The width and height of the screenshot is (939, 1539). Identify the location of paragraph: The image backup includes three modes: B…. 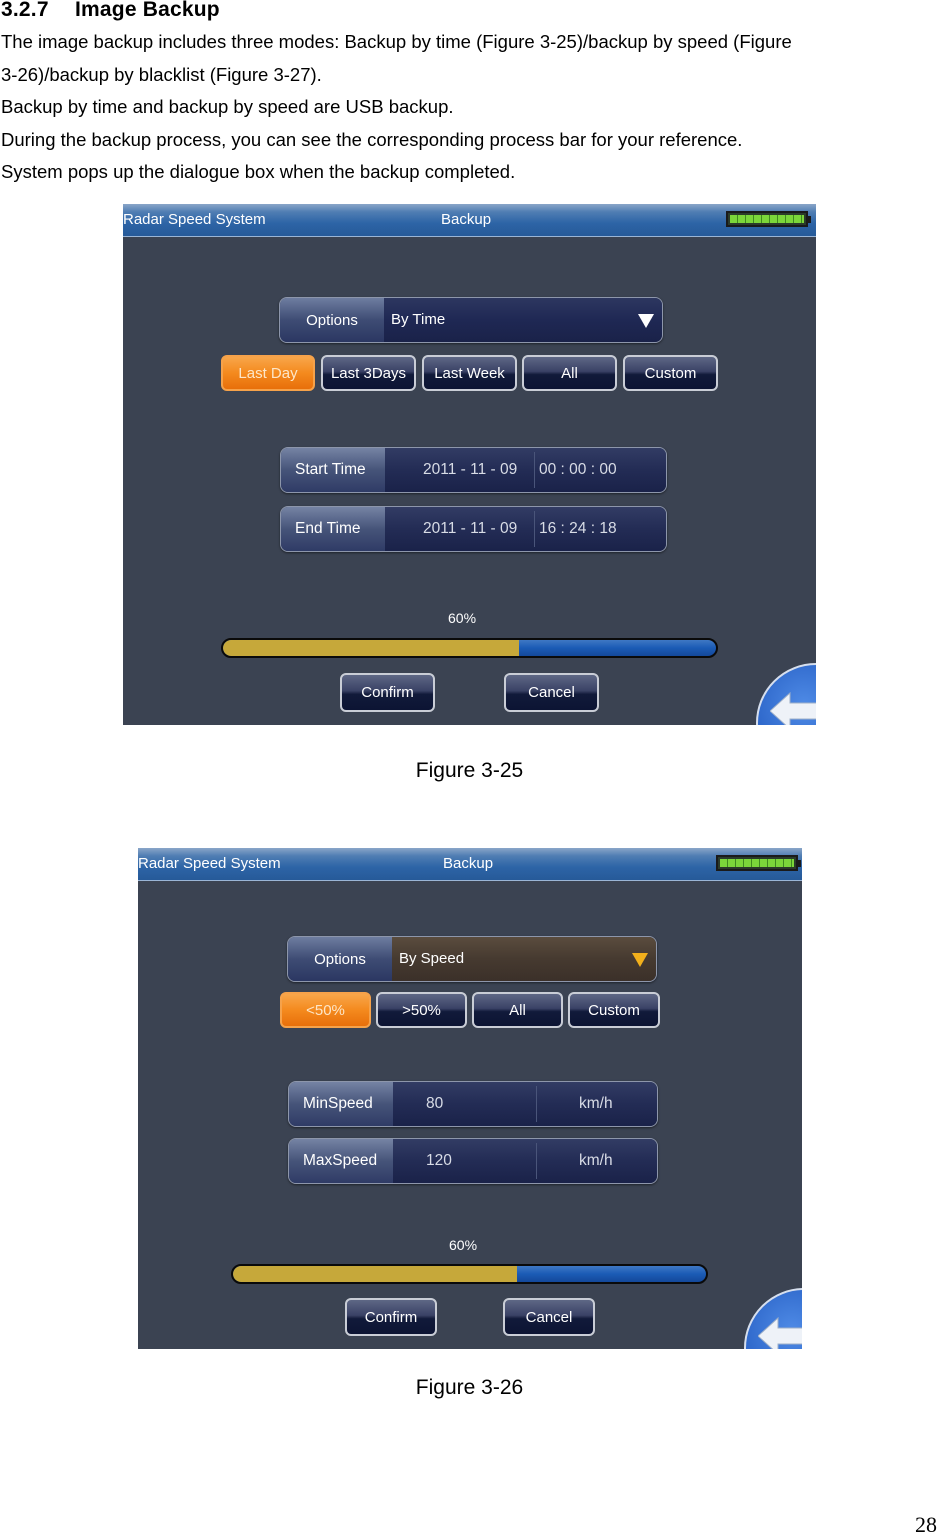
(396, 41).